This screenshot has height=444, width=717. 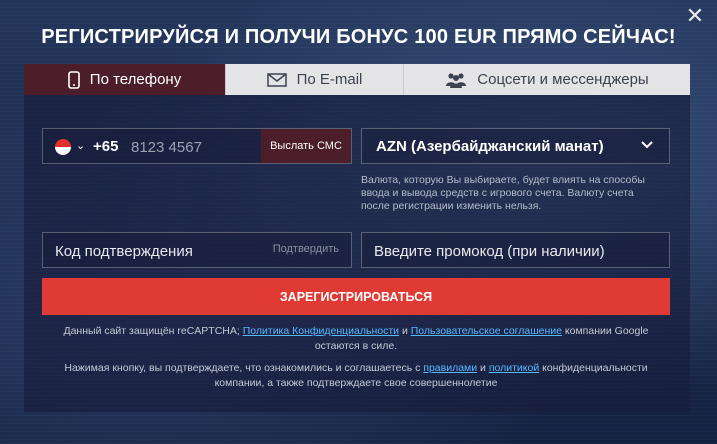 What do you see at coordinates (153, 331) in the screenshot?
I see `recaptcha-prefix: Данный сайт защищён reCAPTCHA;` at bounding box center [153, 331].